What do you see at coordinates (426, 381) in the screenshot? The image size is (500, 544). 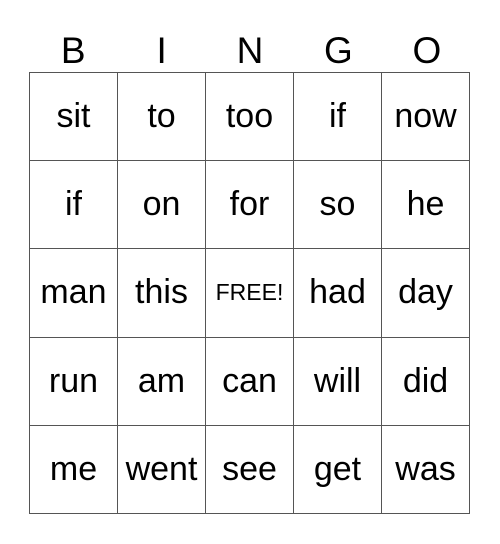 I see `bingo-cell: did` at bounding box center [426, 381].